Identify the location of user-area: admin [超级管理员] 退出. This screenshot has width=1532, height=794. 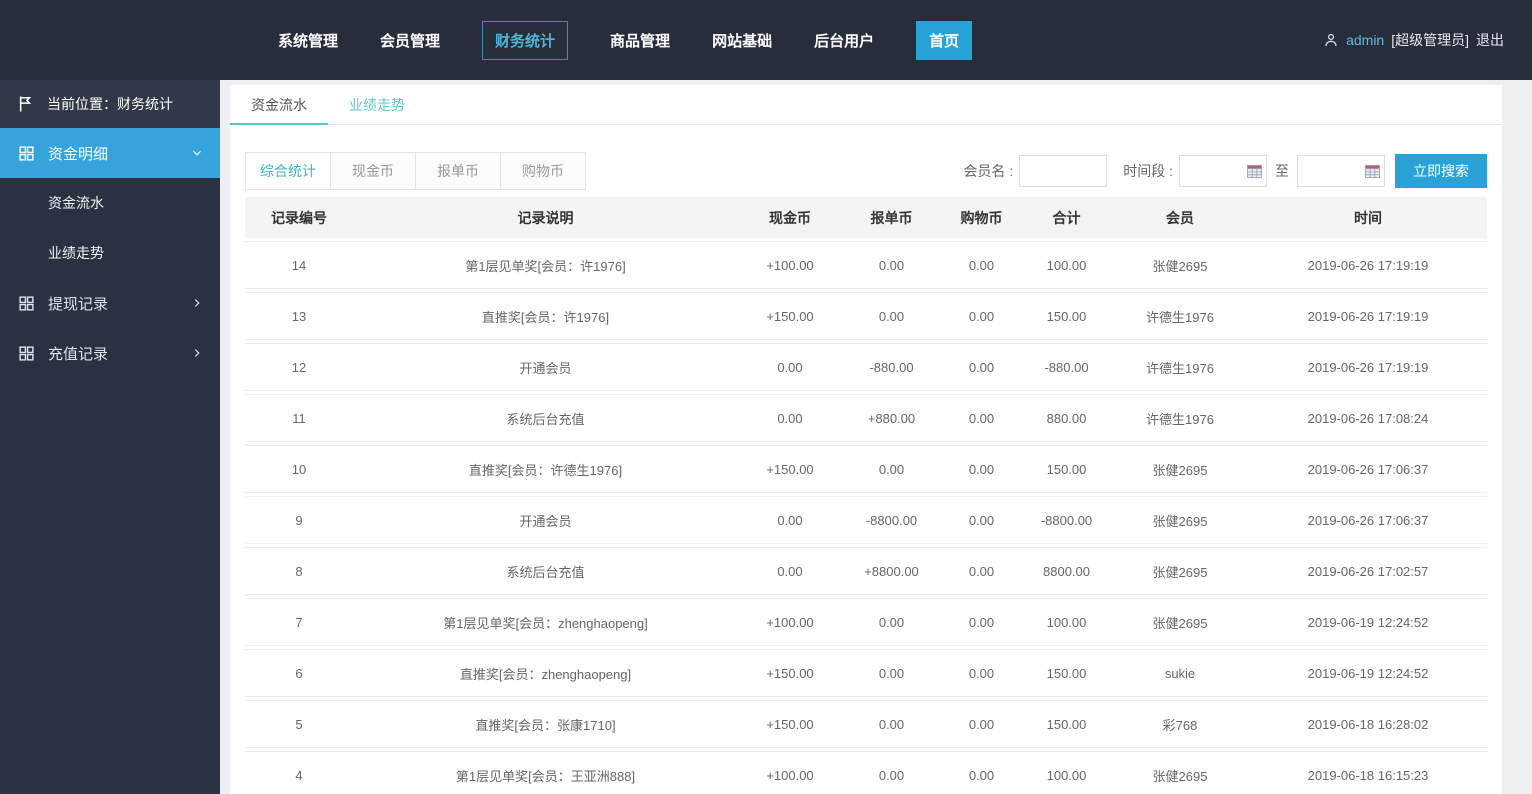
(1413, 40).